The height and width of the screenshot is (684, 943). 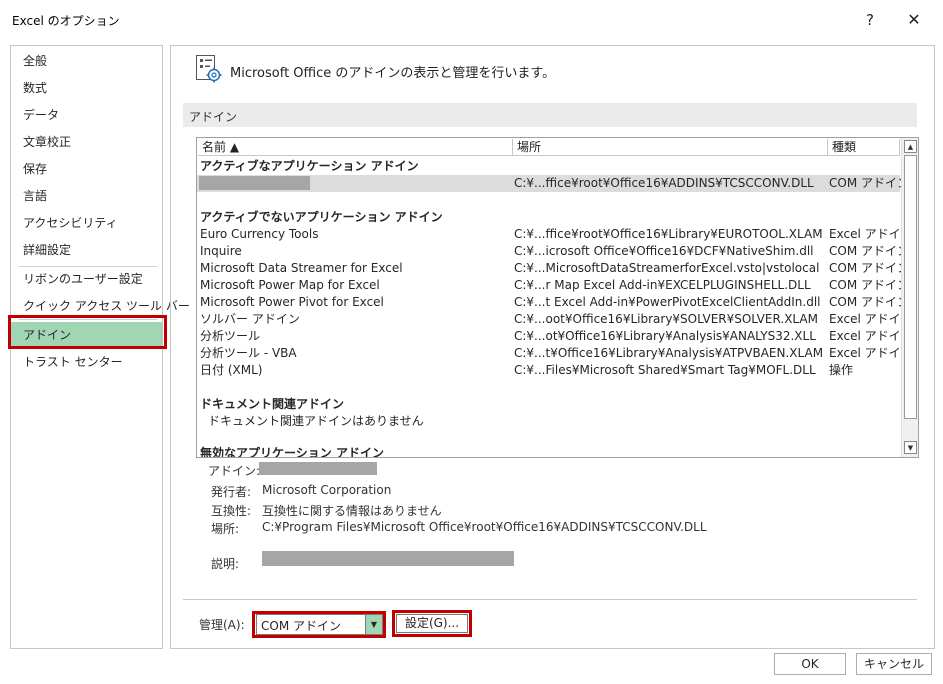 I want to click on redacted-addin-name, so click(x=318, y=468).